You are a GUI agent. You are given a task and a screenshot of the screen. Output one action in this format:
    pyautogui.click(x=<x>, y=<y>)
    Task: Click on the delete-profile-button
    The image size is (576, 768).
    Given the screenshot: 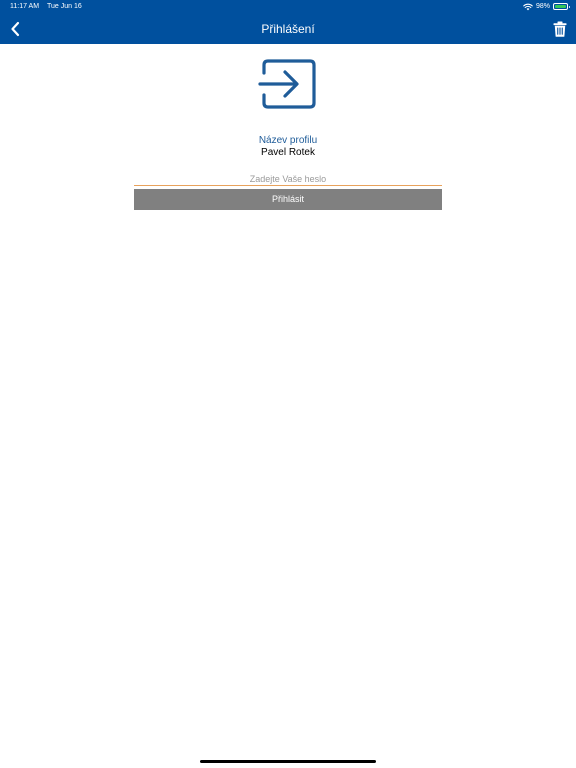 What is the action you would take?
    pyautogui.click(x=560, y=29)
    